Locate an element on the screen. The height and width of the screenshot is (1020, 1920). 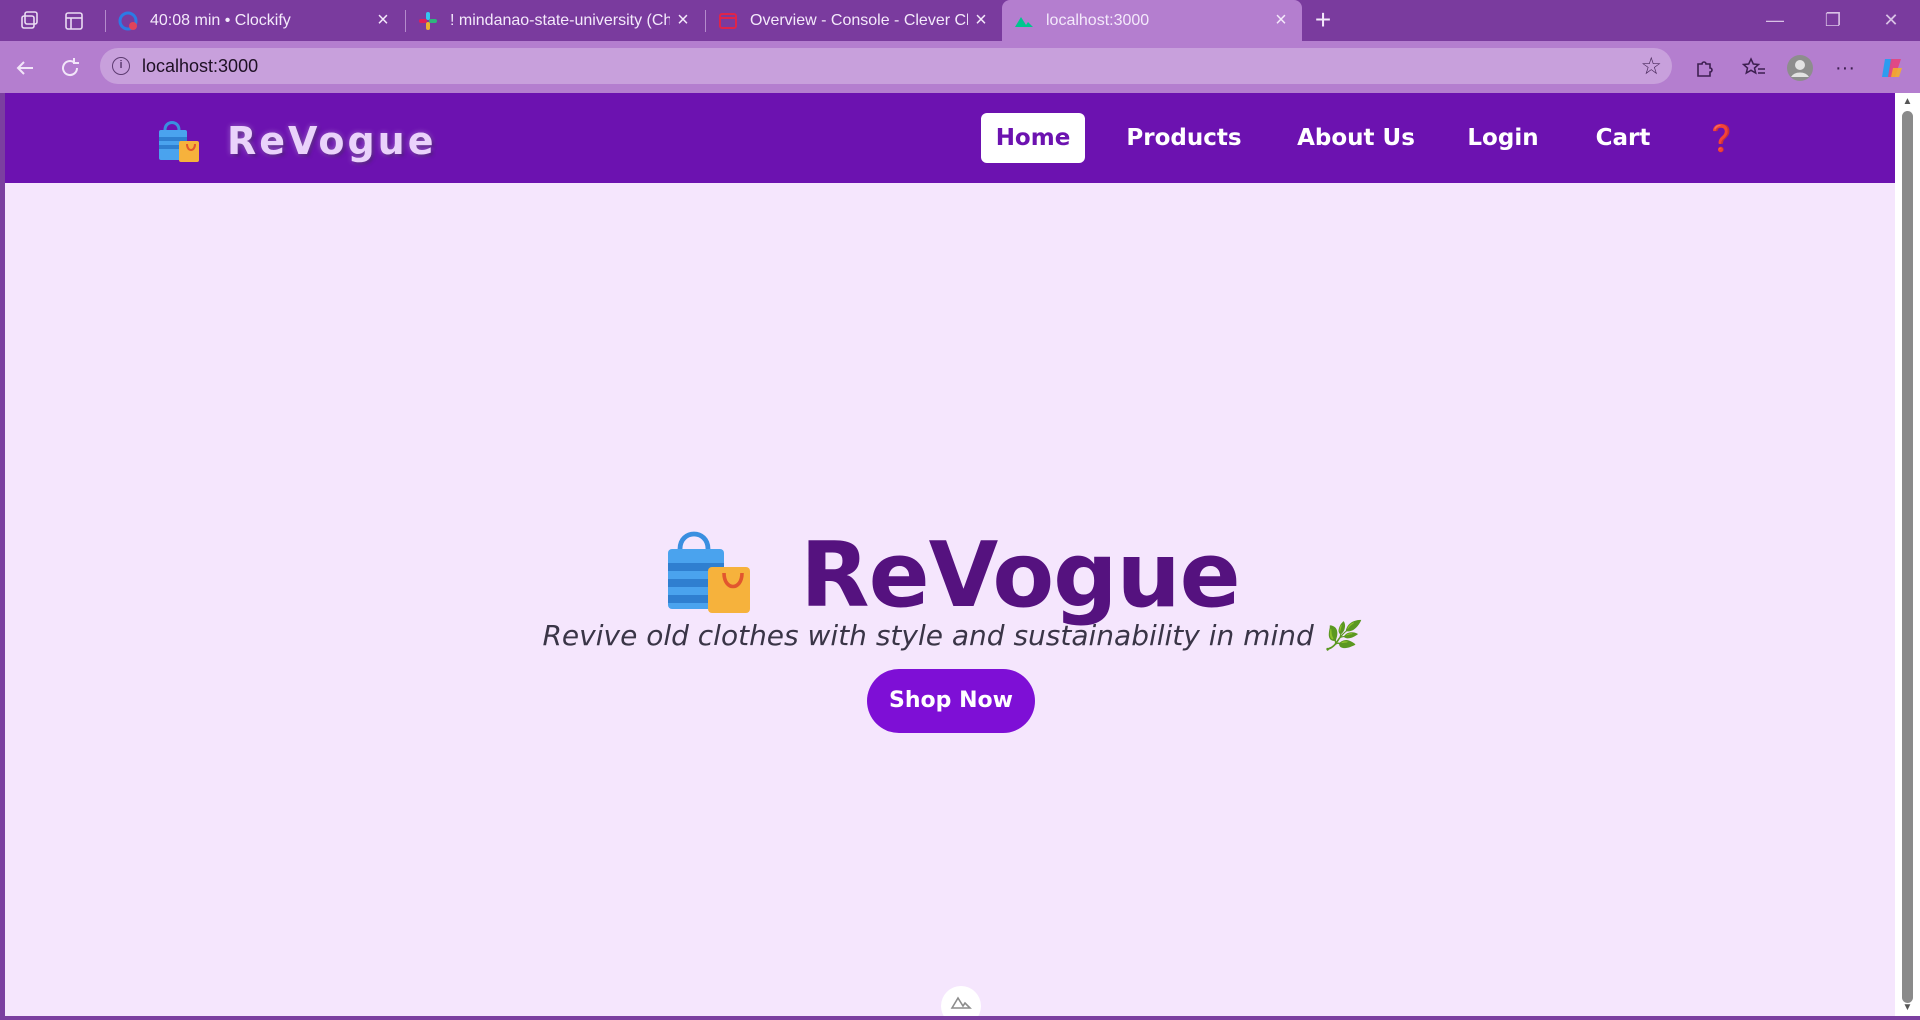
tab-title: Overview - Console - Clever Cloud is located at coordinates (859, 20).